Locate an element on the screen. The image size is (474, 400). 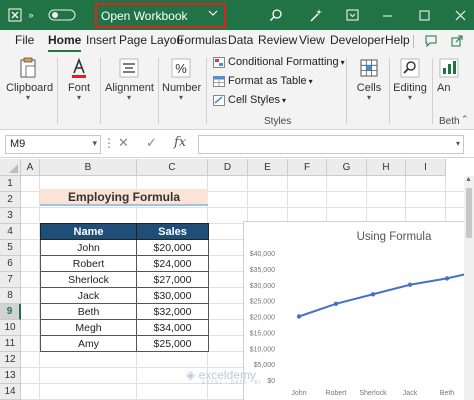
tab-data: Data is located at coordinates (240, 41).